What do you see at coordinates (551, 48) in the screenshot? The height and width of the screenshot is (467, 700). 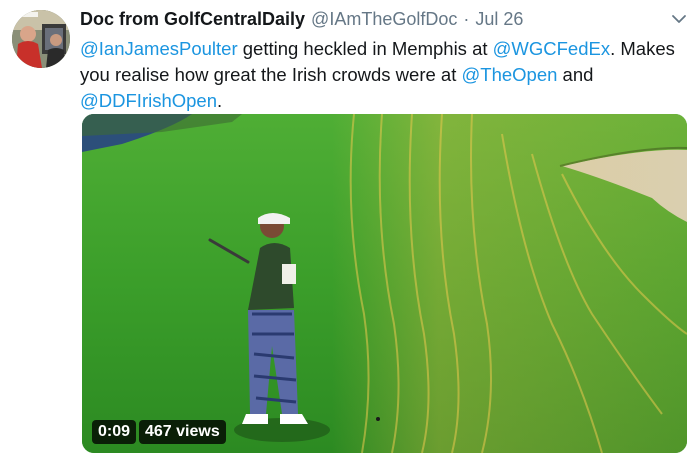 I see `mention-link: @WGCFedEx` at bounding box center [551, 48].